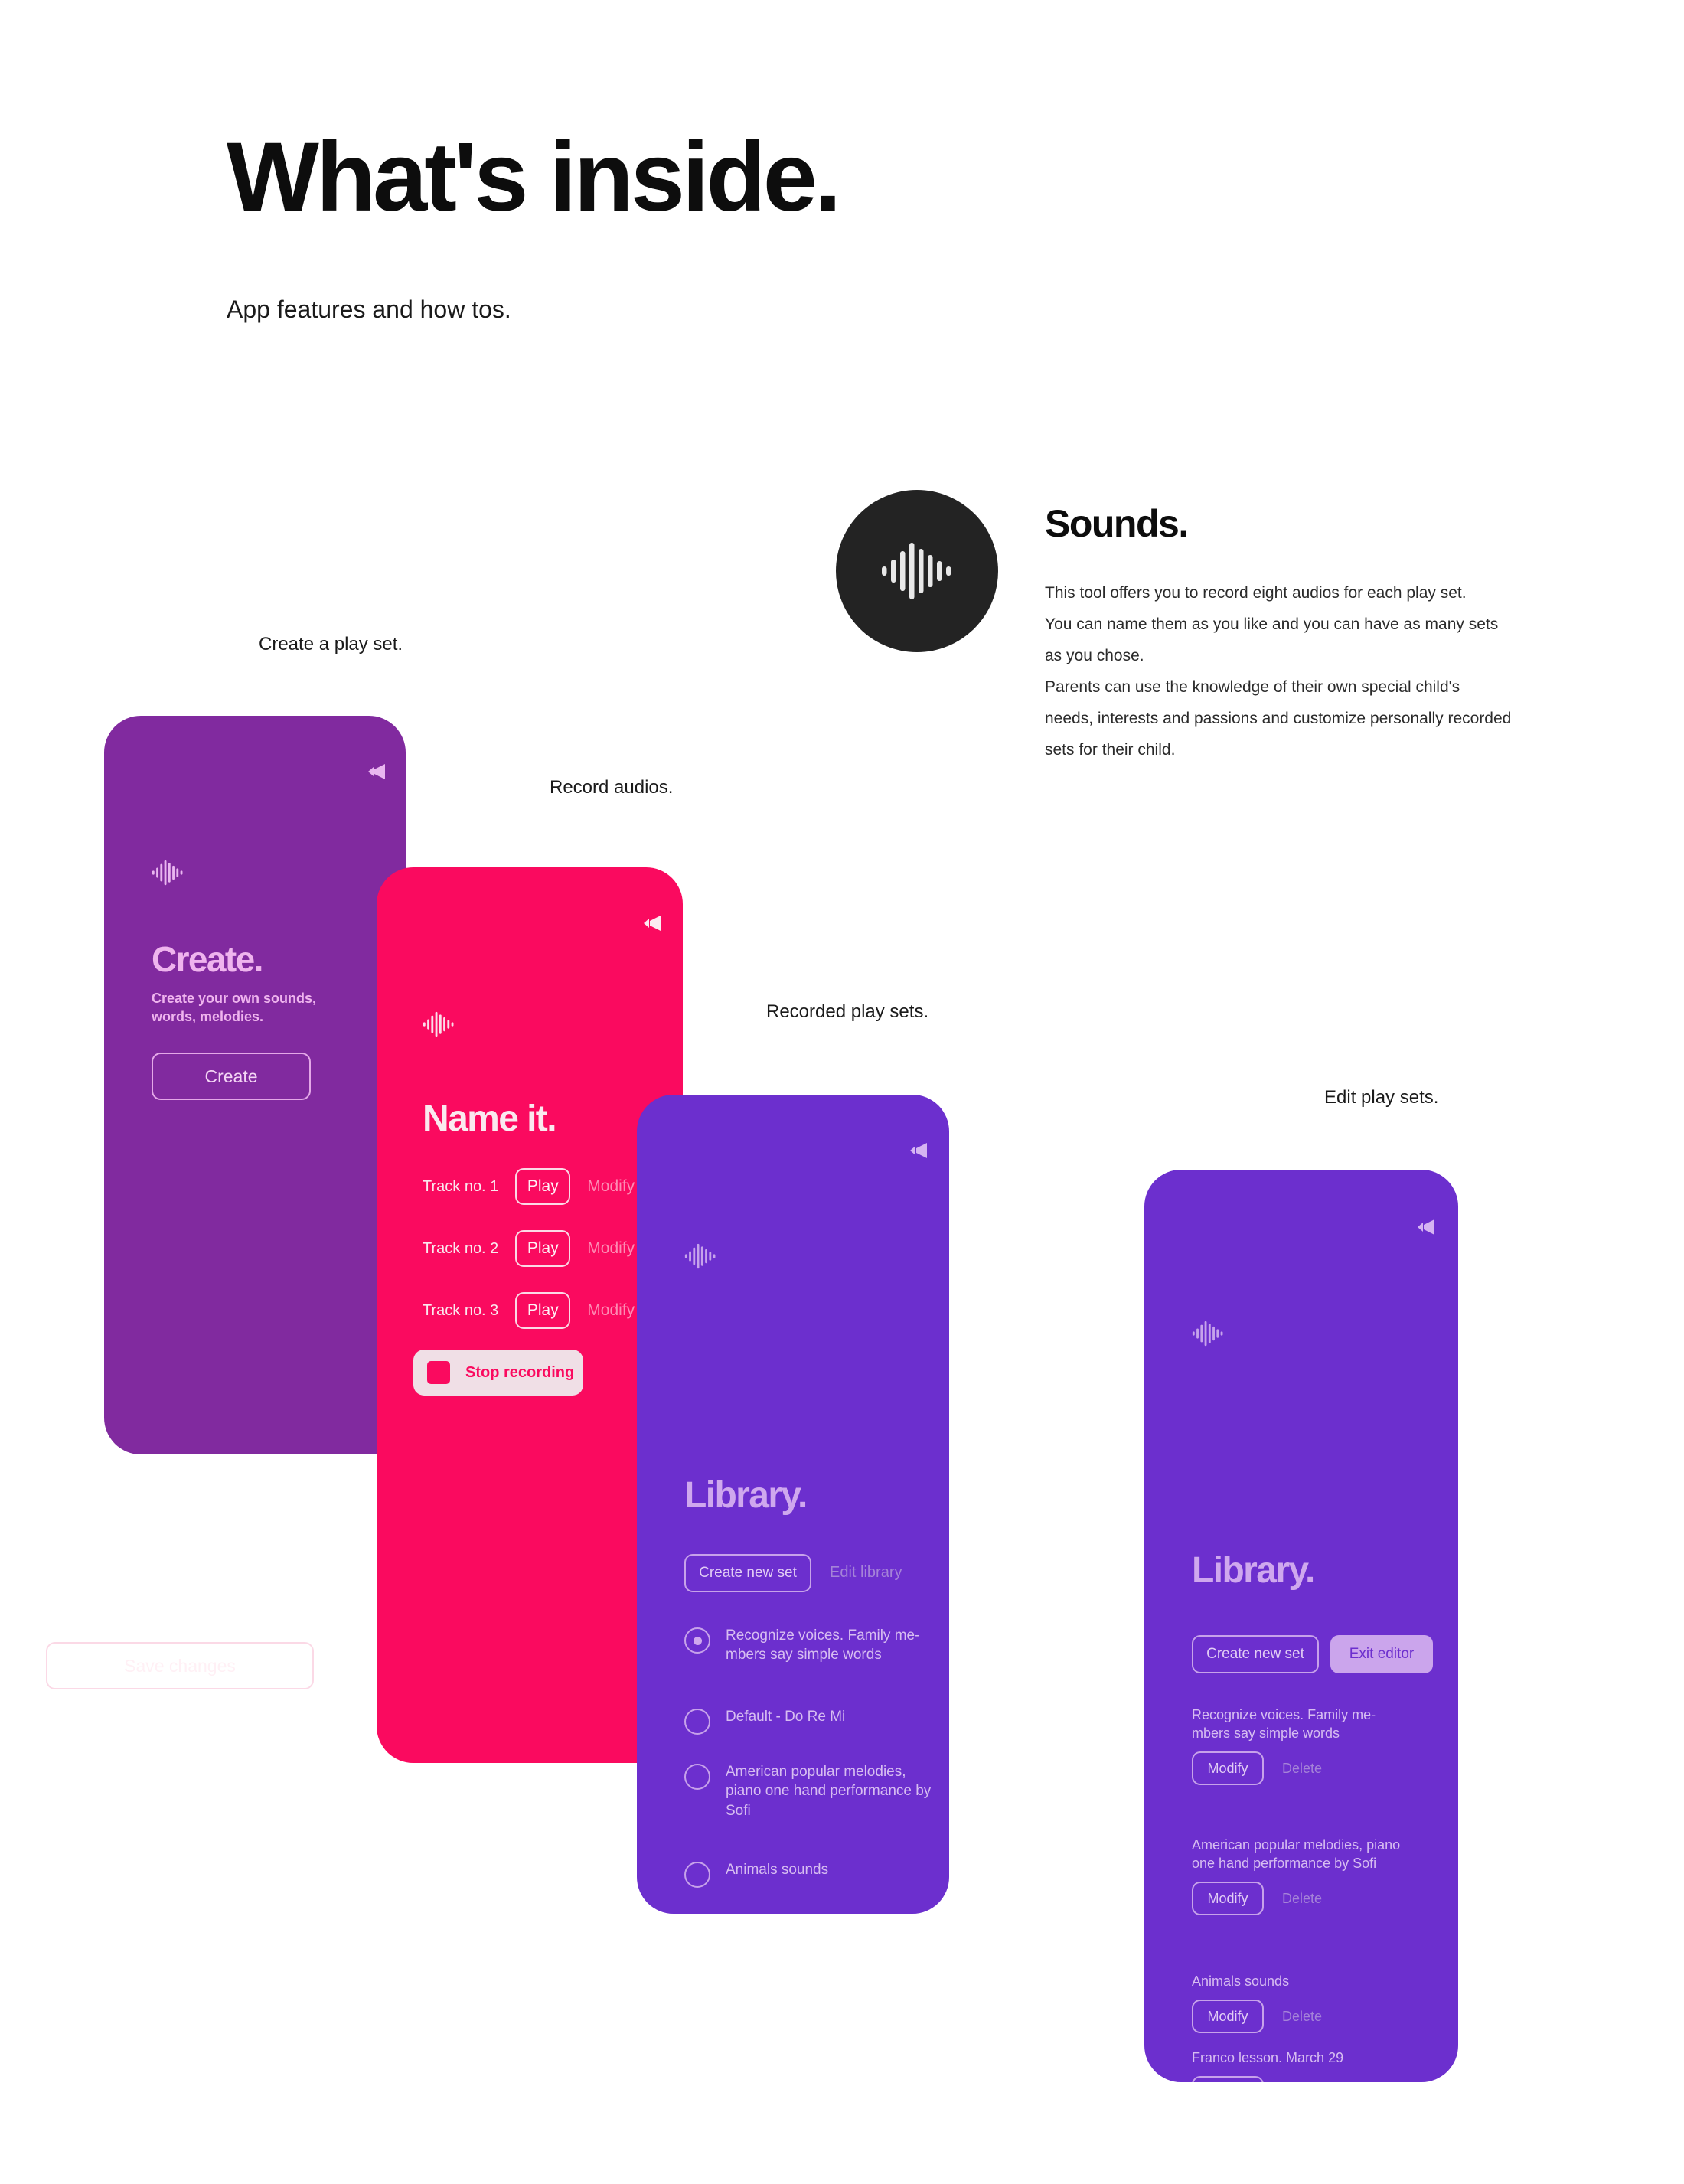  I want to click on track-label: Track no. 2, so click(461, 1248).